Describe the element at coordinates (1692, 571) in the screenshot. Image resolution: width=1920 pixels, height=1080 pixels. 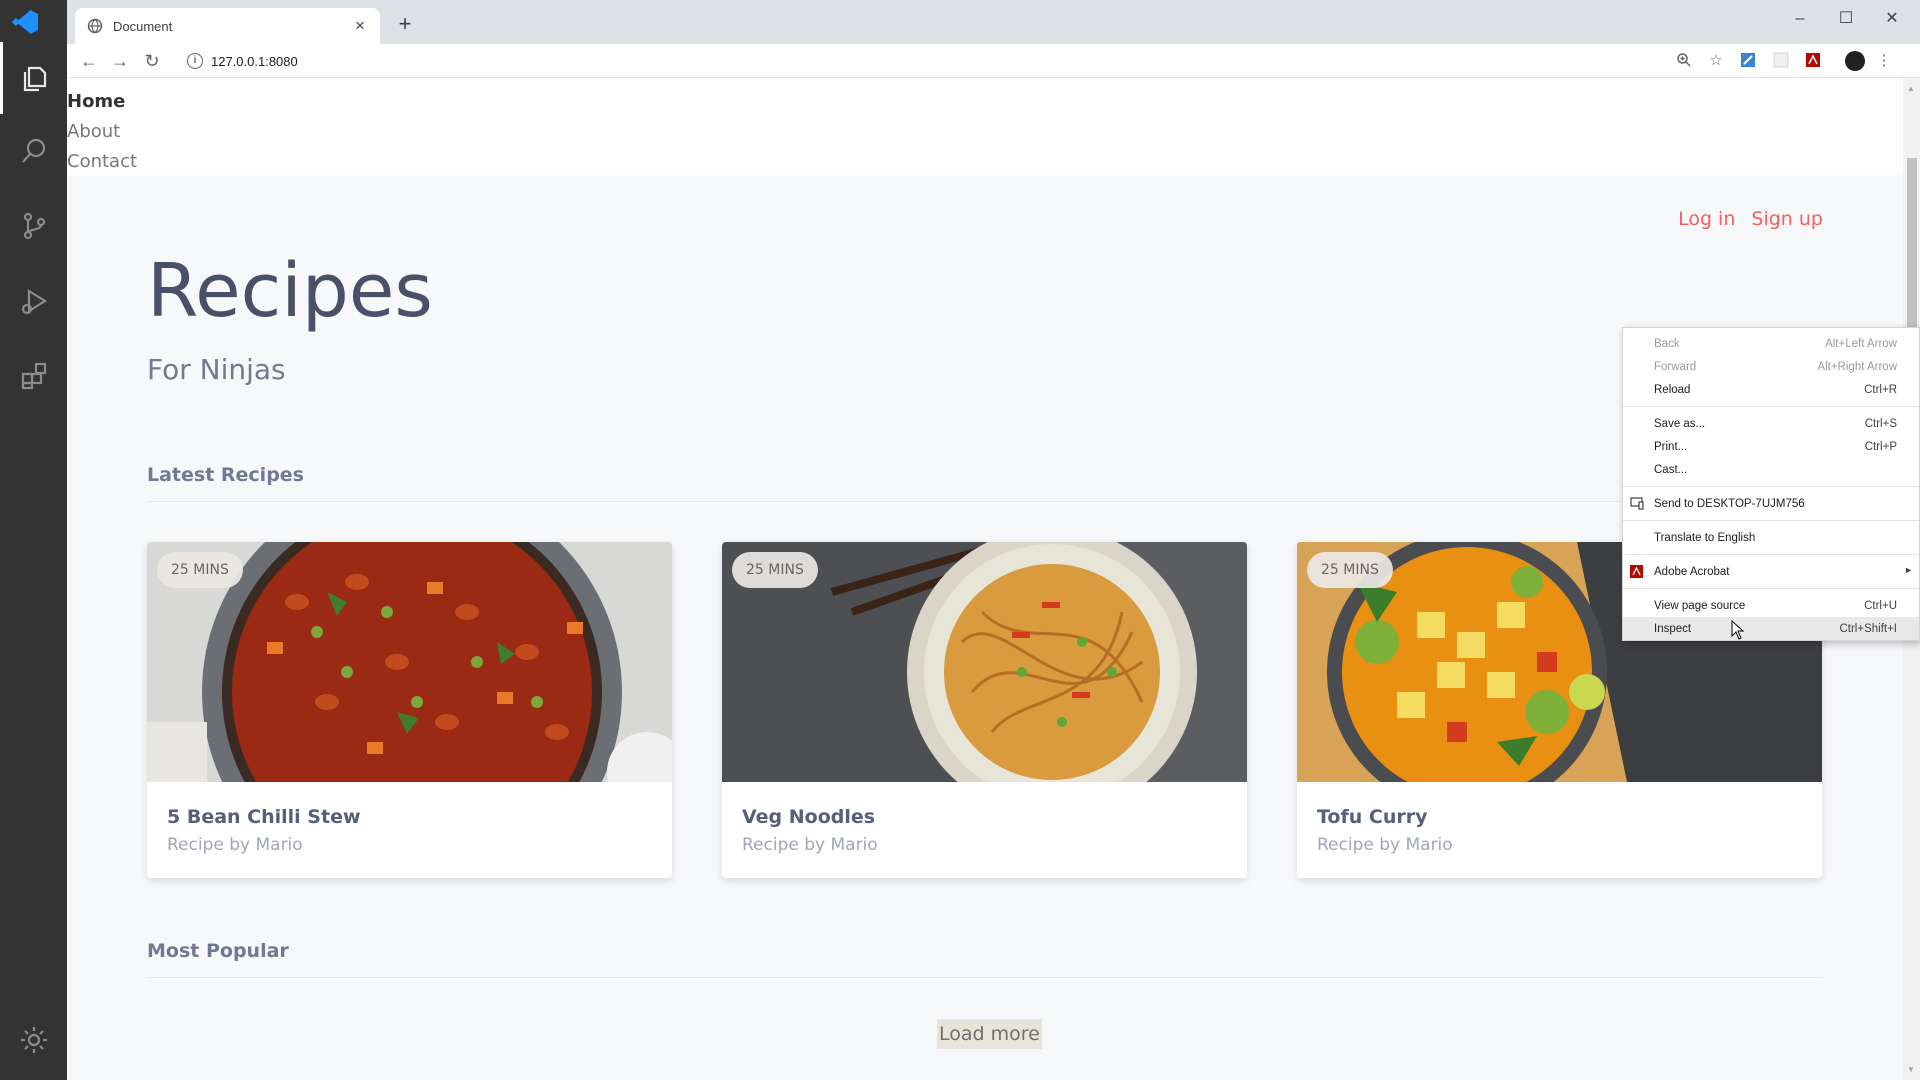
I see `menu-item-label: Adobe Acrobat` at that location.